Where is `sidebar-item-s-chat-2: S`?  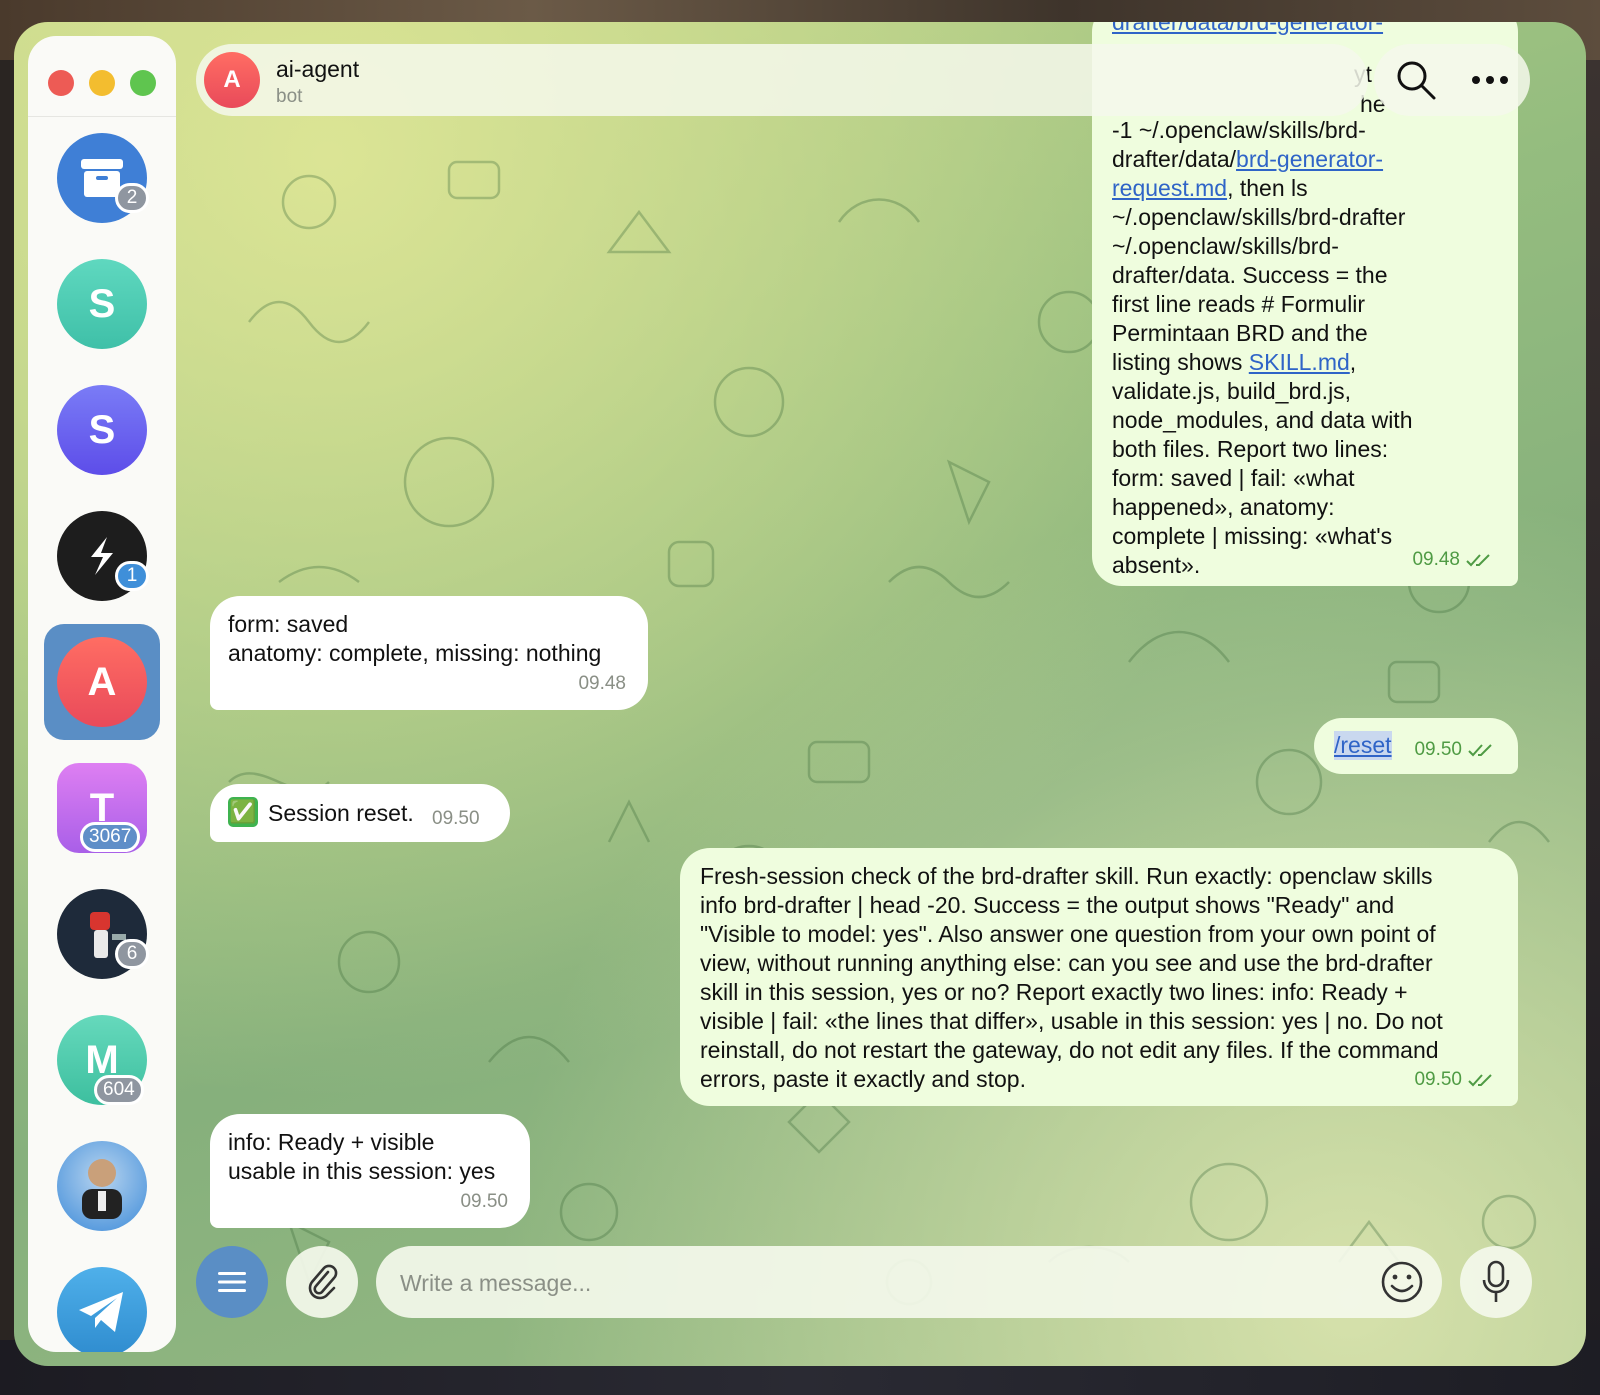
sidebar-item-s-chat-2: S is located at coordinates (102, 430).